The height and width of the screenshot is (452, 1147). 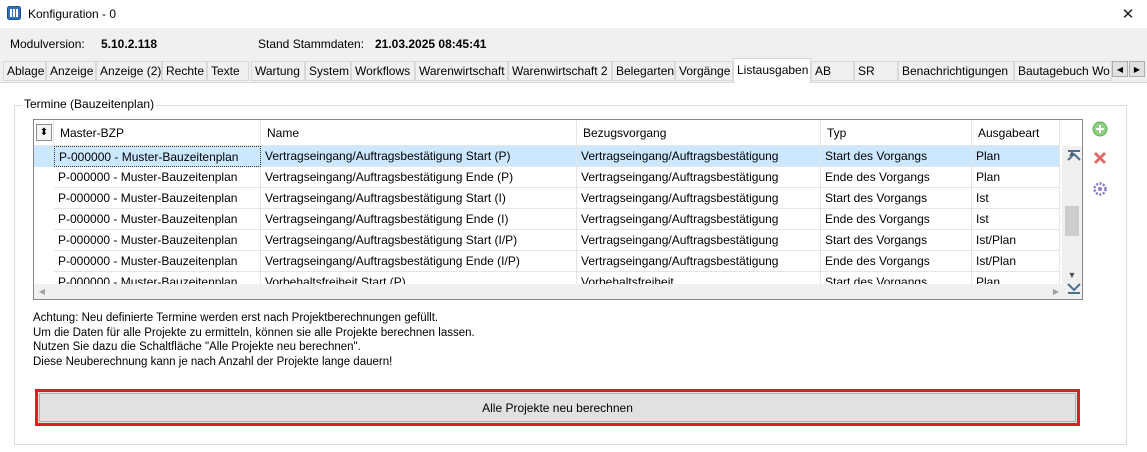 I want to click on tab-warenwirtschaft: Warenwirtschaft, so click(x=461, y=71).